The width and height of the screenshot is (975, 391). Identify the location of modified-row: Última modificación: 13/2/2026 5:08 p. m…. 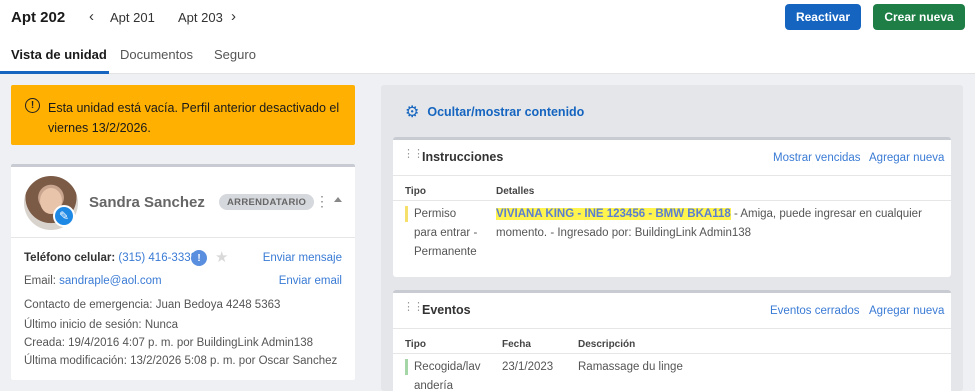
(180, 361).